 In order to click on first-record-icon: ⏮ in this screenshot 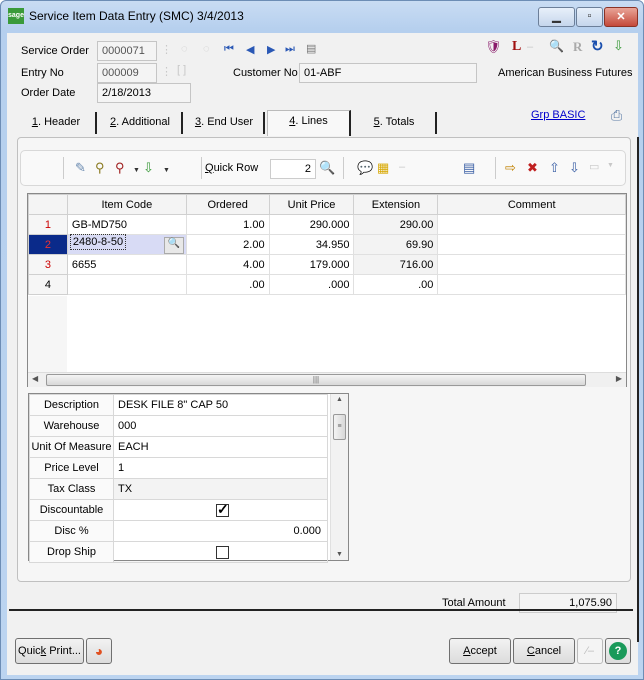, I will do `click(229, 49)`.